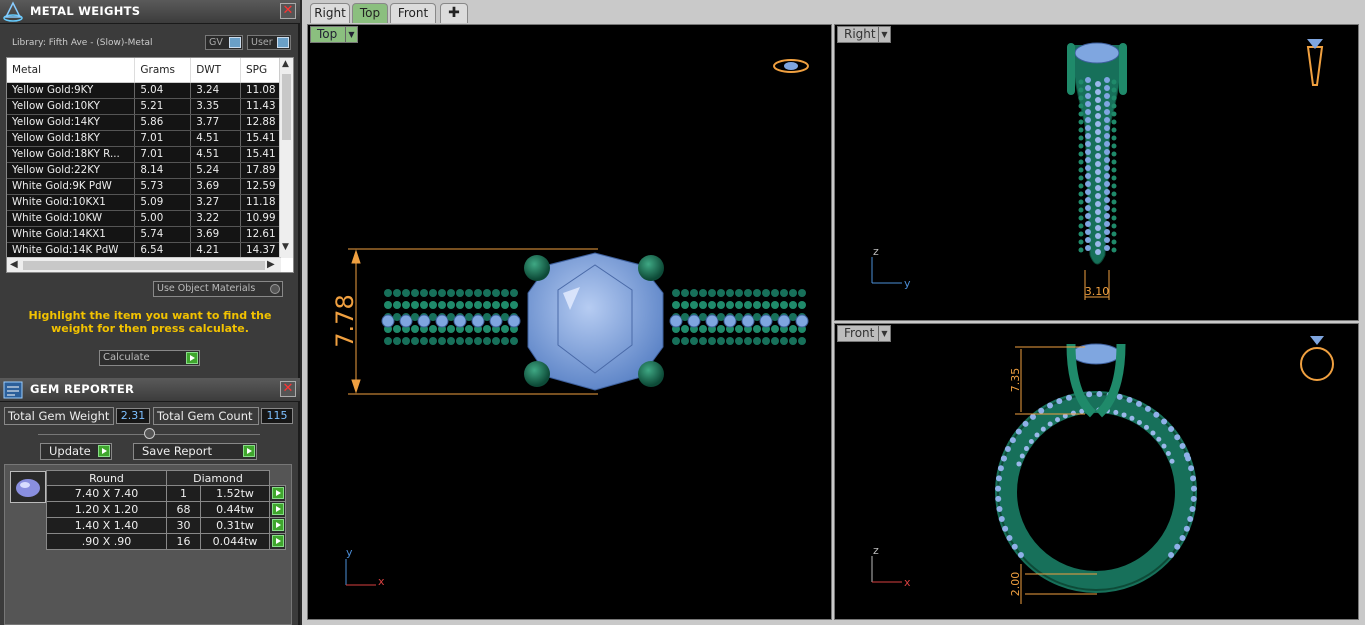  I want to click on gem-row: 1.40 X 1.40 30 0.31tw, so click(166, 525).